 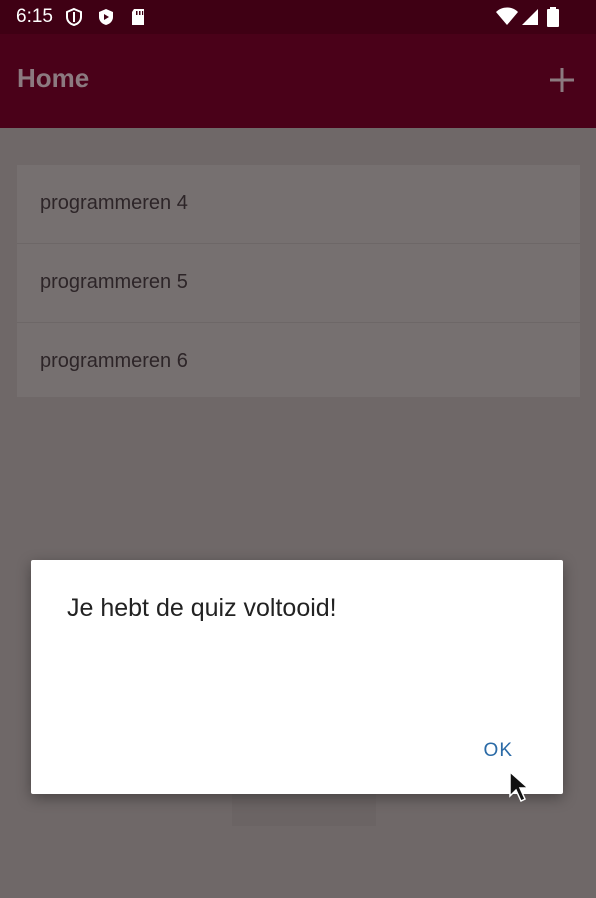 I want to click on app-bar: Home, so click(x=298, y=81).